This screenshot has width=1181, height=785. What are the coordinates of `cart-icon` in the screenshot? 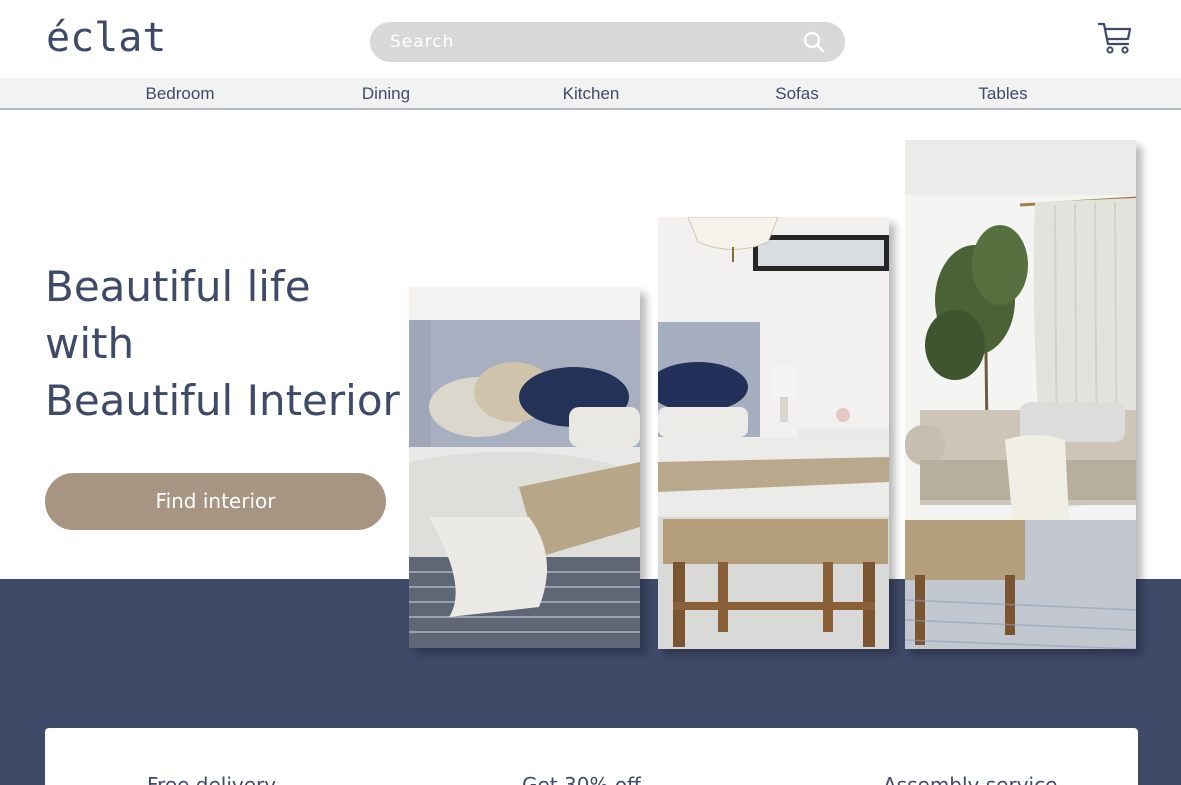 It's located at (1115, 38).